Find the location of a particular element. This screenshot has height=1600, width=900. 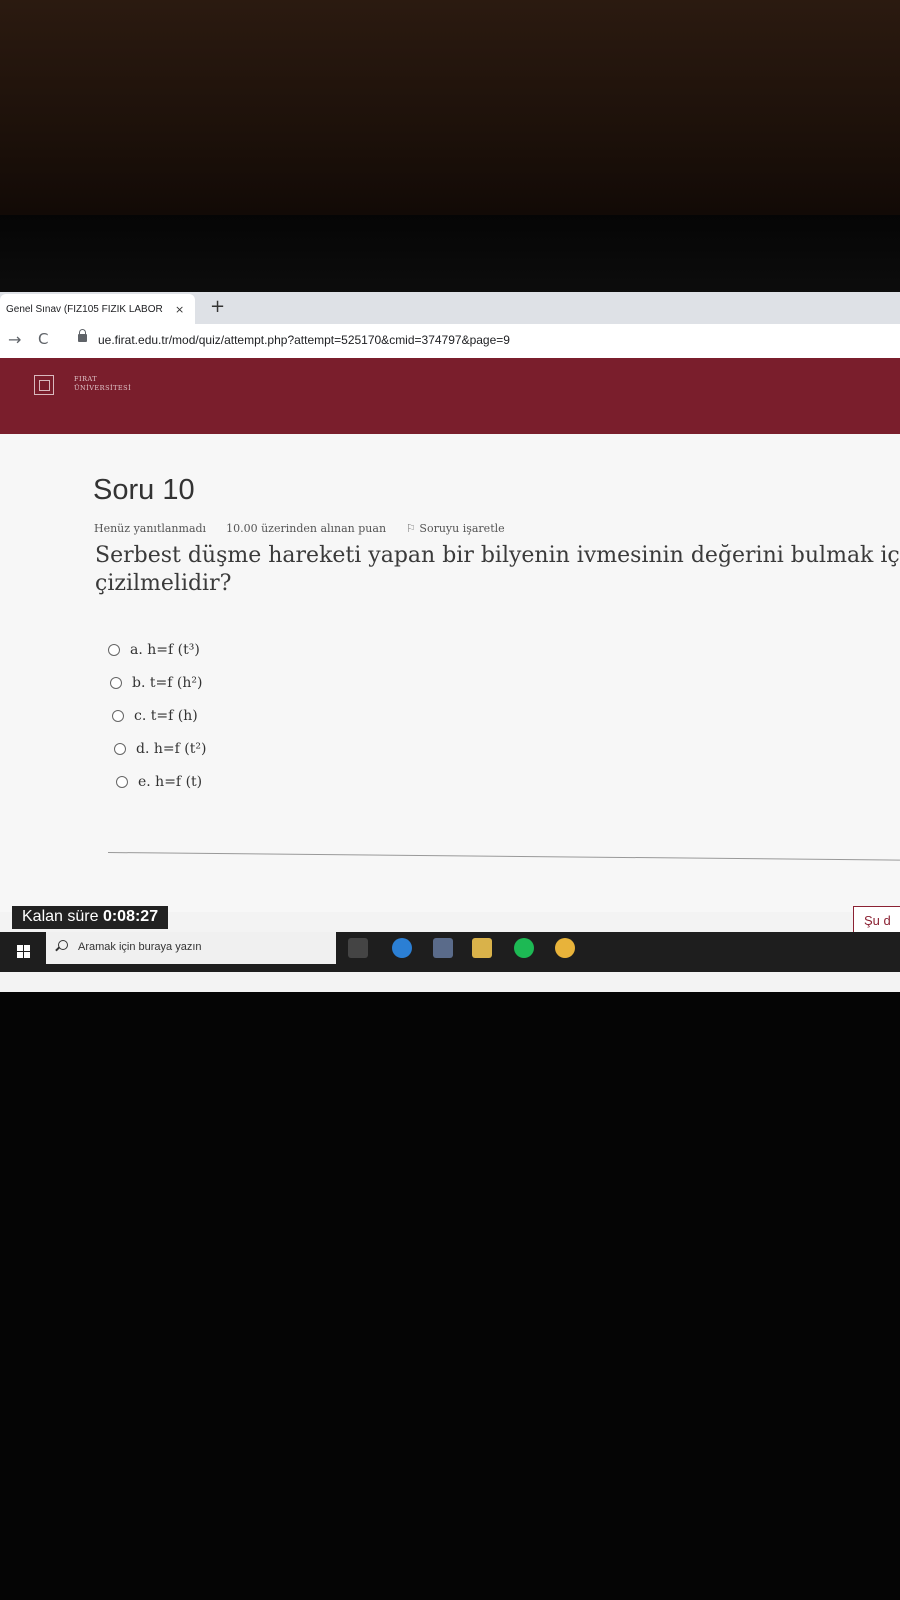

question-status: Henüz yanıtlanmadı is located at coordinates (150, 528).